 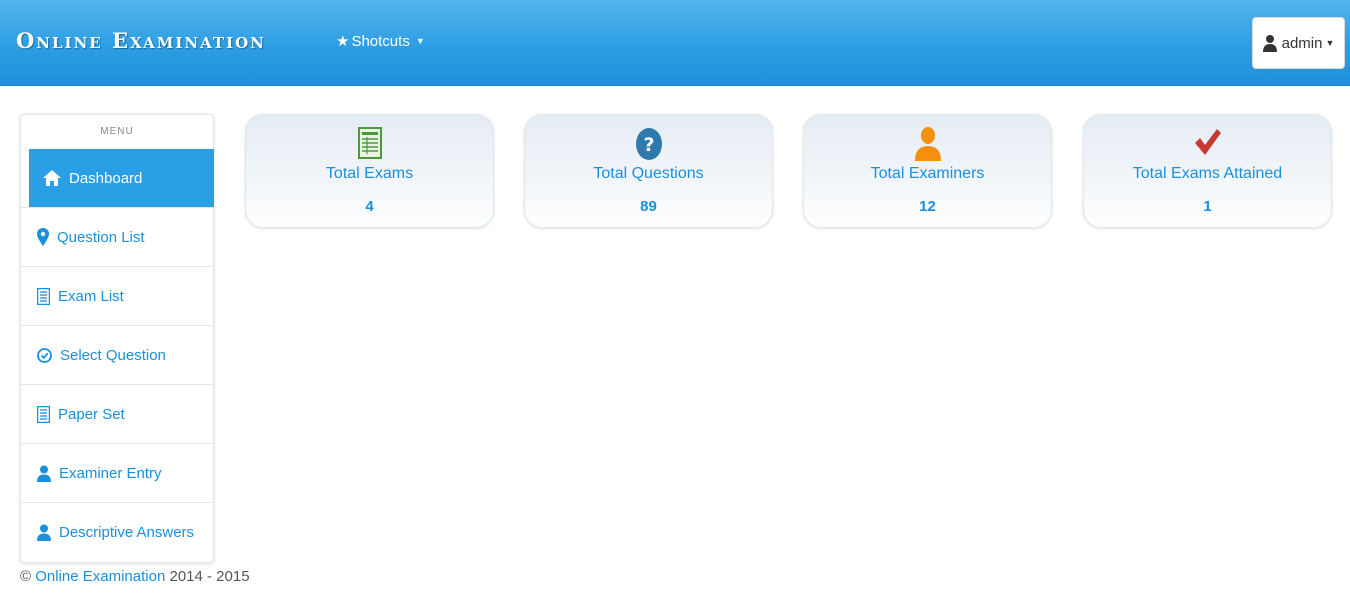 What do you see at coordinates (110, 473) in the screenshot?
I see `sidebar-item-label: Examiner Entry` at bounding box center [110, 473].